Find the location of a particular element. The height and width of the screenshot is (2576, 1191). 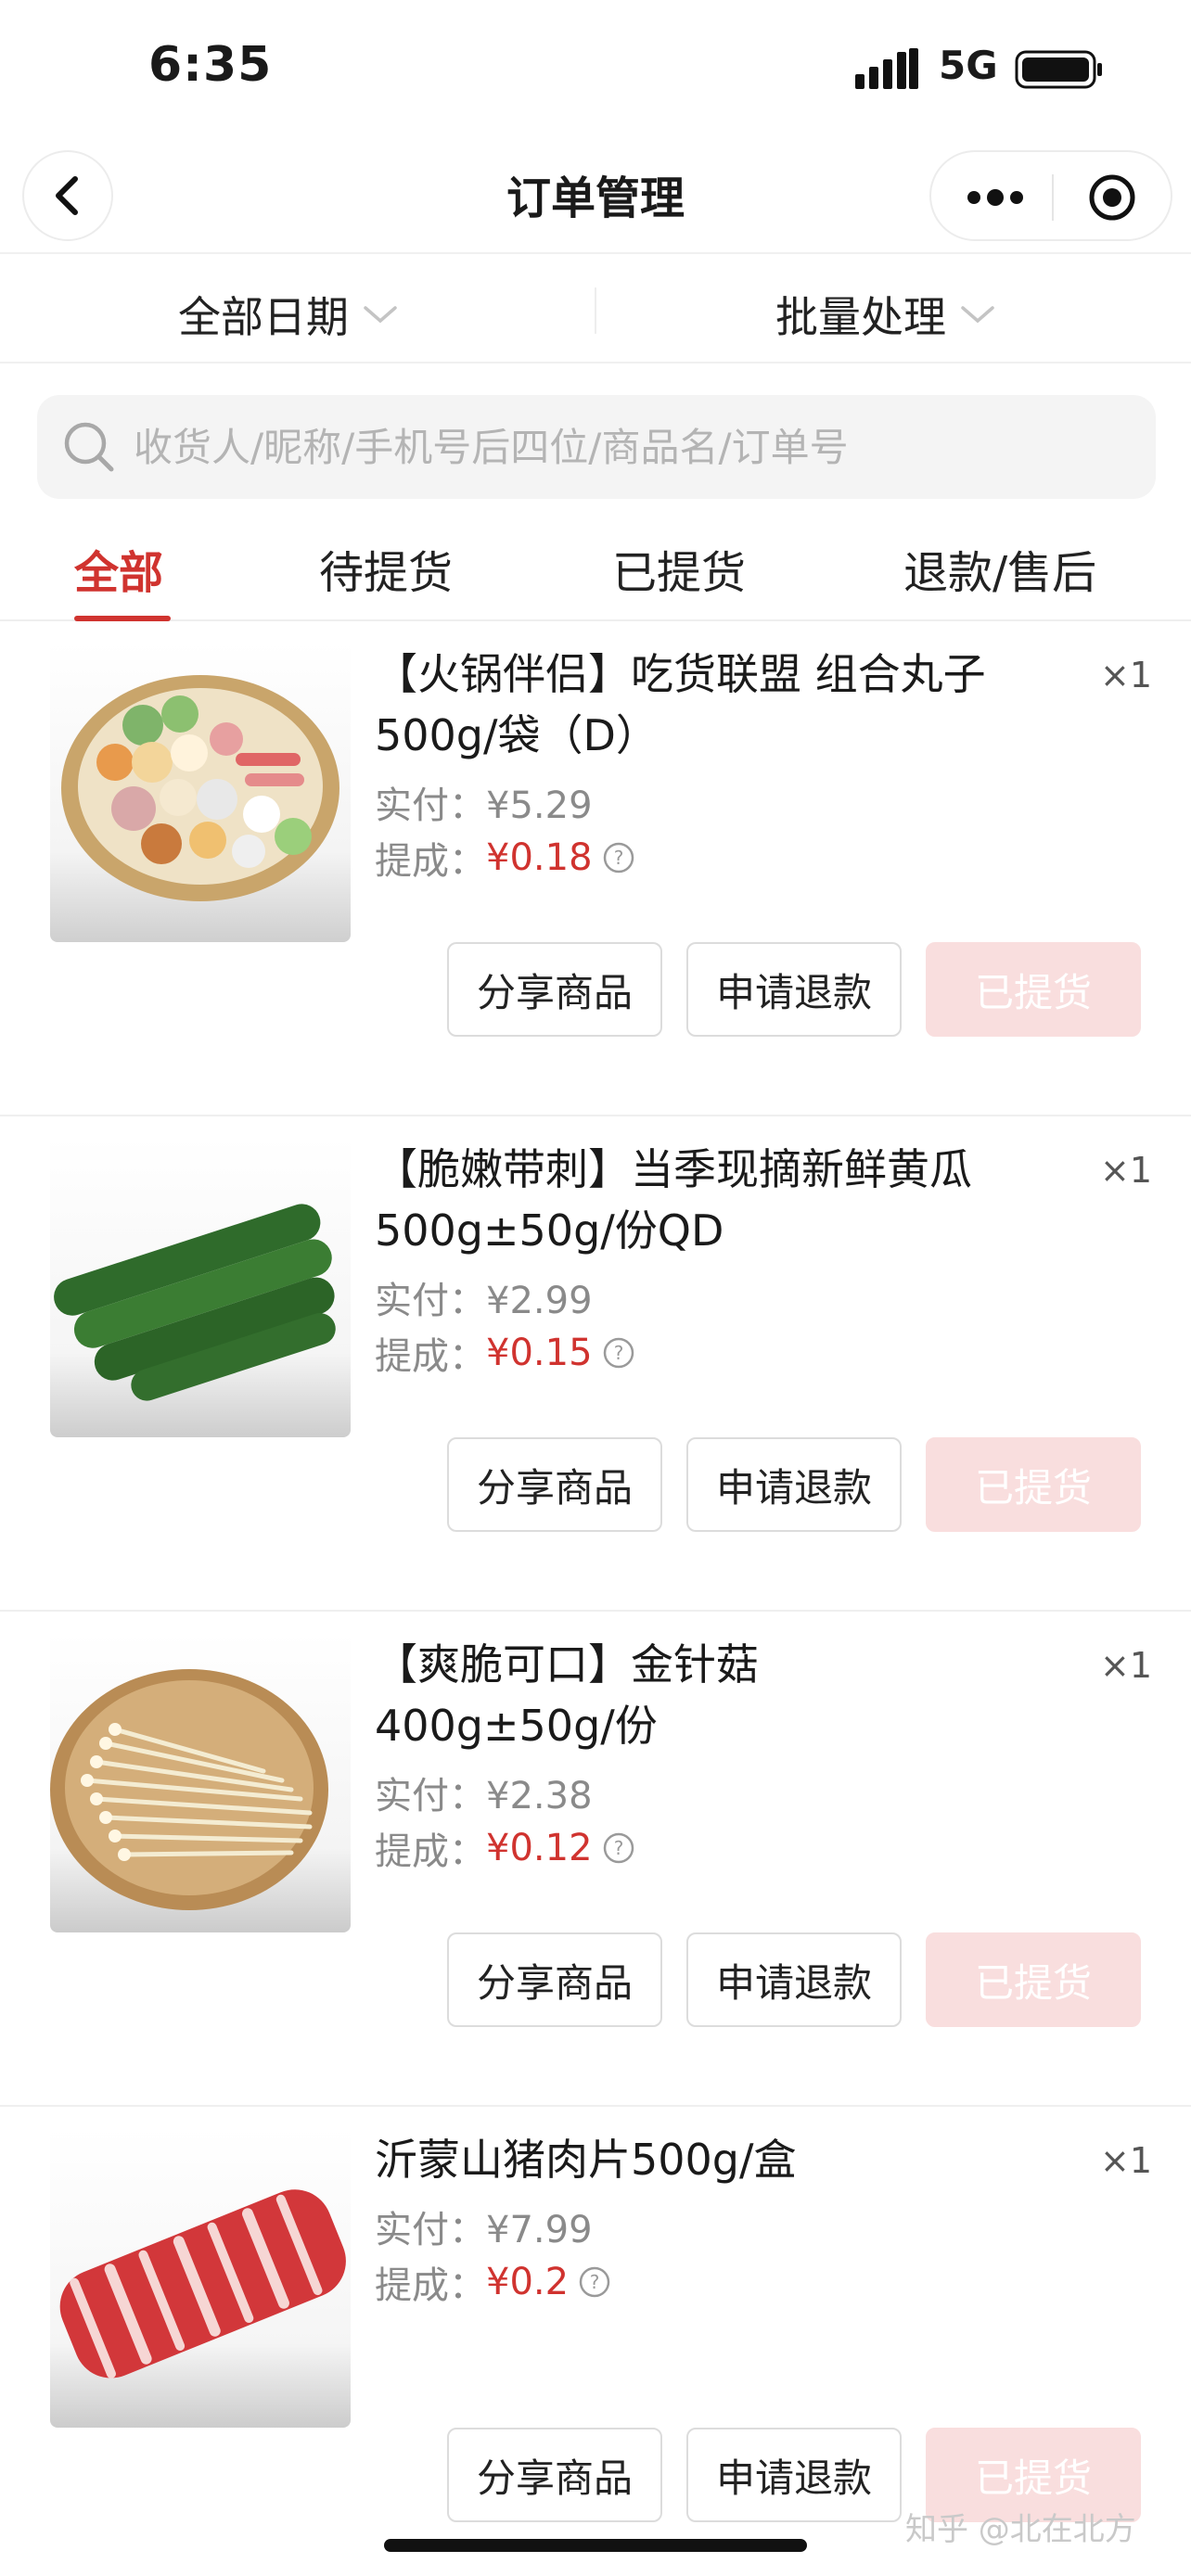

tab-all: 全部 is located at coordinates (118, 568).